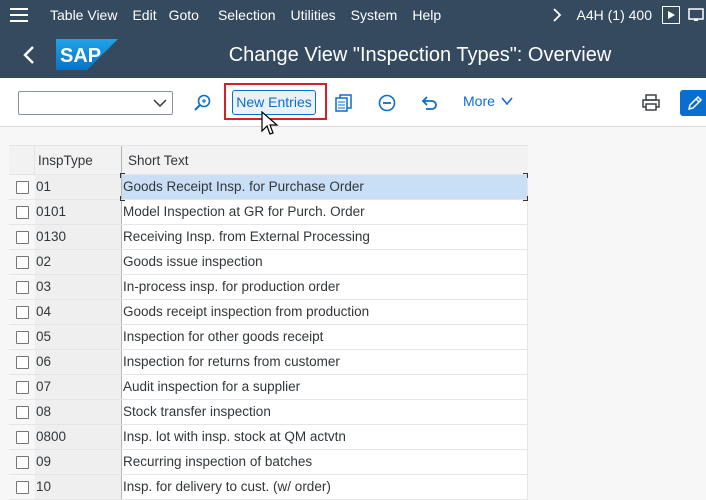  What do you see at coordinates (325, 487) in the screenshot?
I see `short-text-cell: Insp. for delivery to cust. (w/ order)` at bounding box center [325, 487].